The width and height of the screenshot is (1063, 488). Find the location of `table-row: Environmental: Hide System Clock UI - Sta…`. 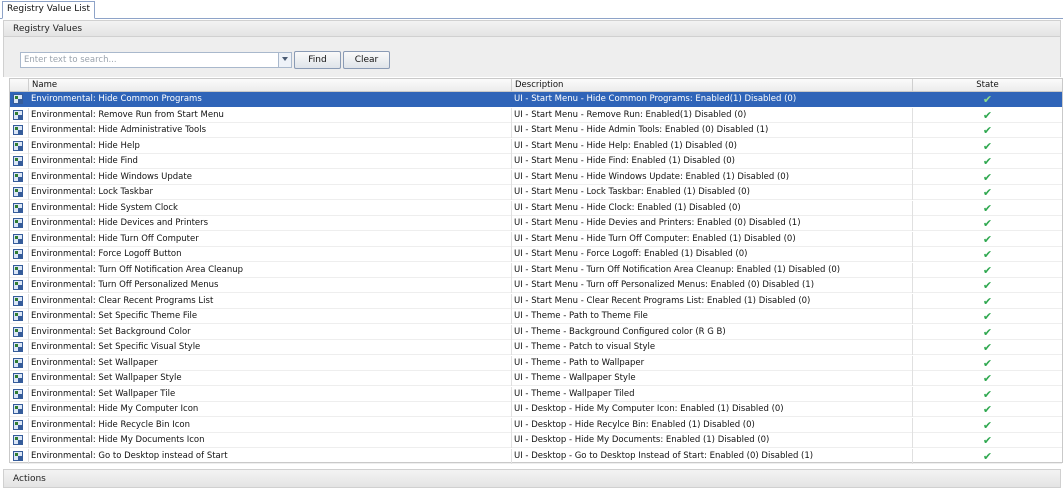

table-row: Environmental: Hide System Clock UI - Sta… is located at coordinates (536, 208).